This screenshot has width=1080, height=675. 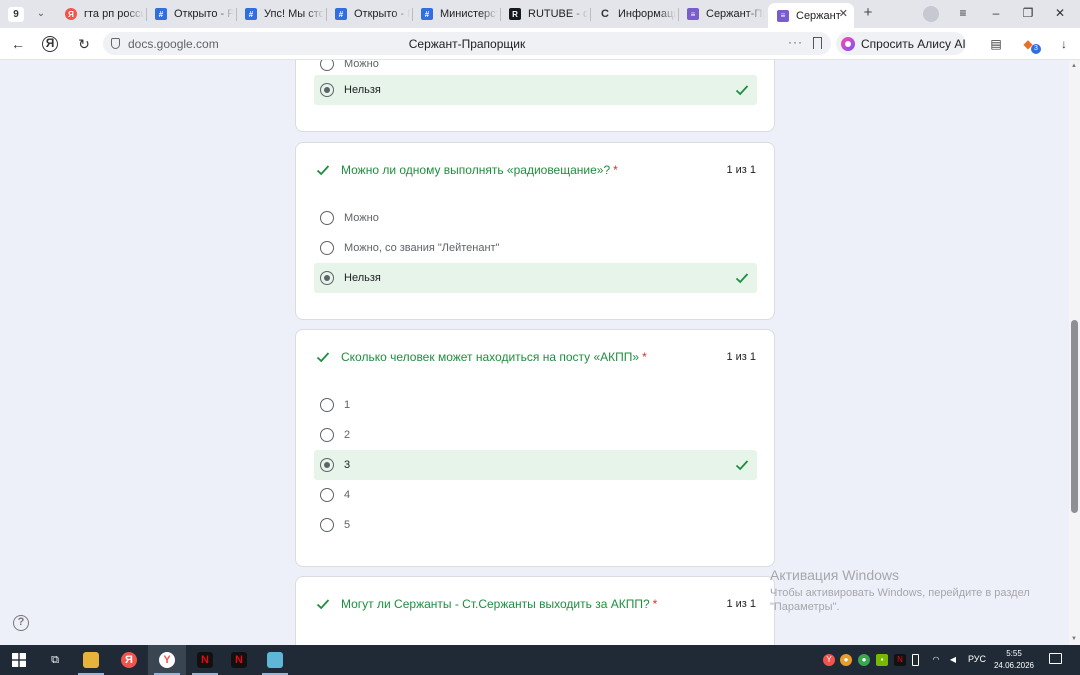 What do you see at coordinates (900, 660) in the screenshot?
I see `tray-media-icon: N` at bounding box center [900, 660].